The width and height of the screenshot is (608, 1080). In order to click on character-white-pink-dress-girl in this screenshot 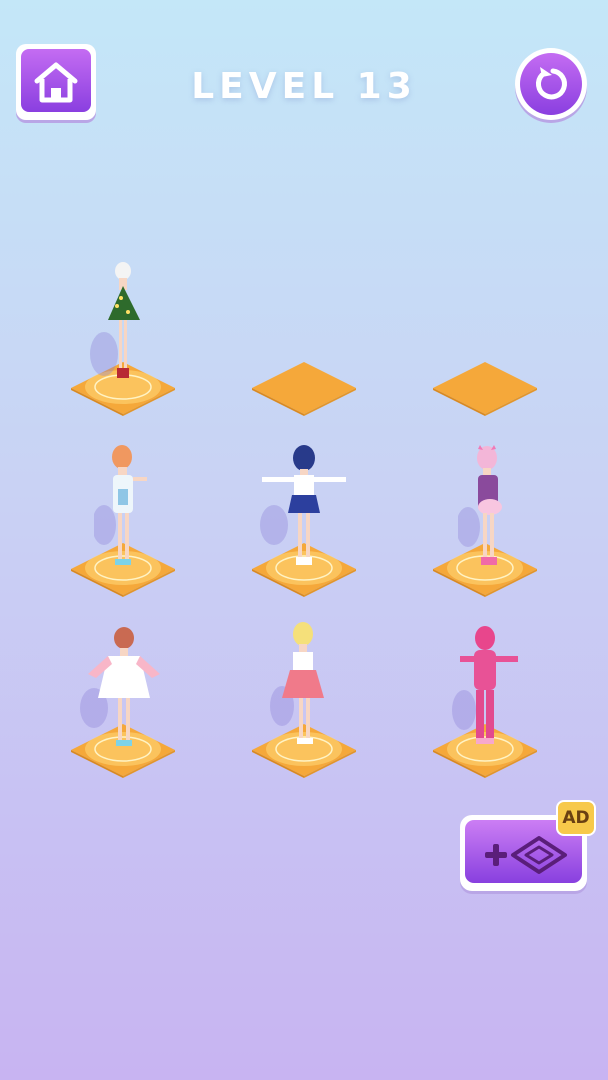, I will do `click(124, 690)`.